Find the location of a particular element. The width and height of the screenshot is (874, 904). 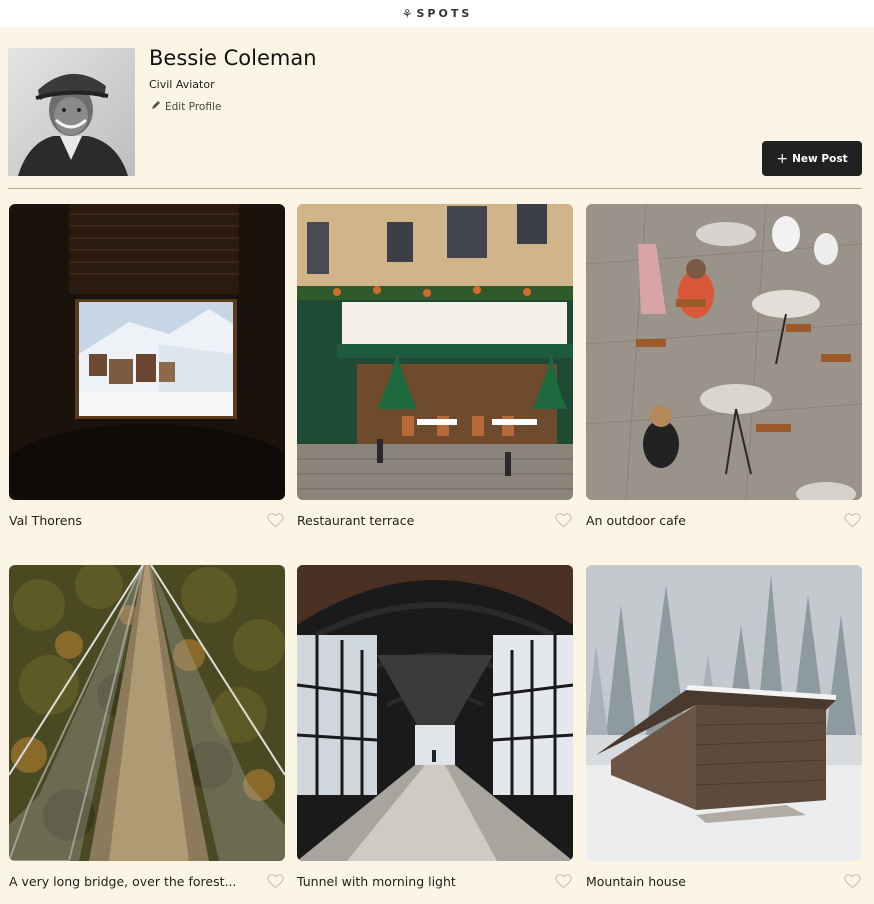

plus-icon: + is located at coordinates (782, 158).